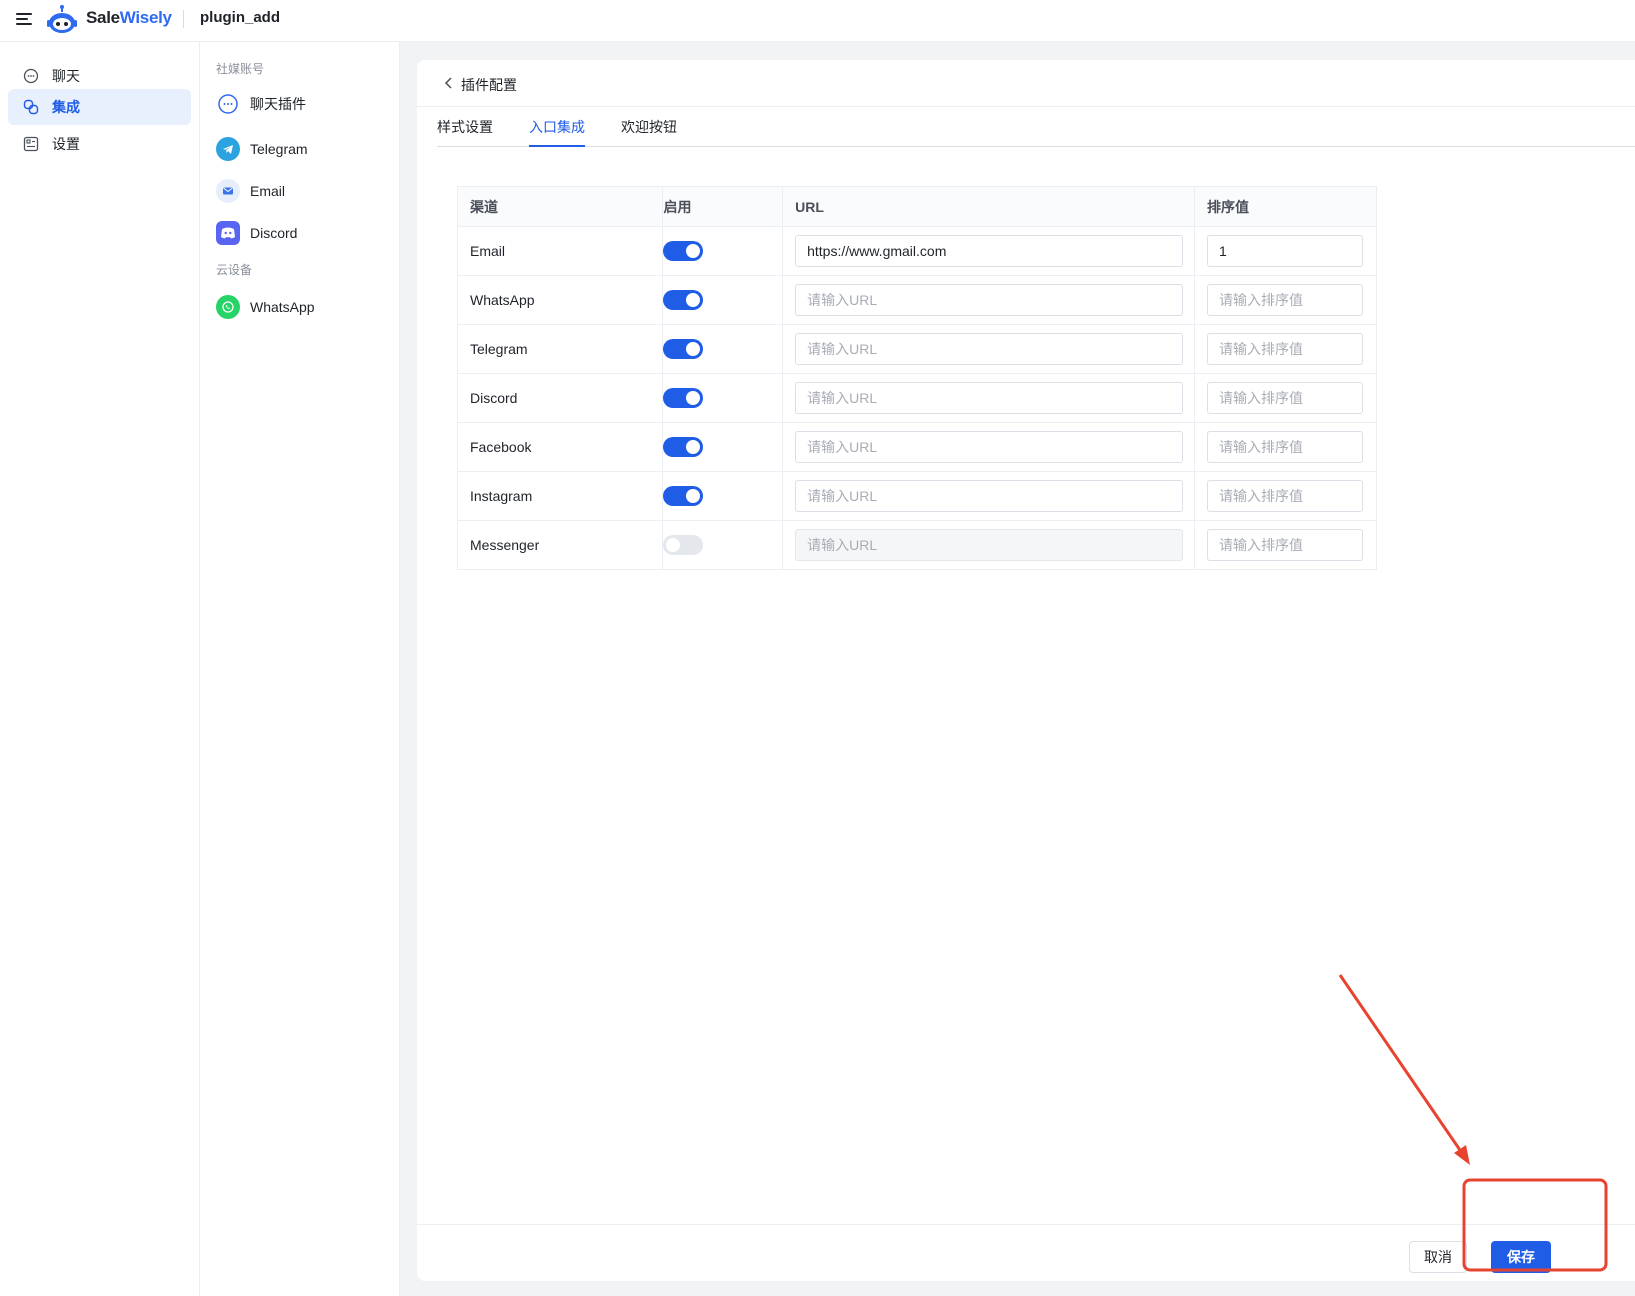  I want to click on table-row: WhatsApp, so click(916, 300).